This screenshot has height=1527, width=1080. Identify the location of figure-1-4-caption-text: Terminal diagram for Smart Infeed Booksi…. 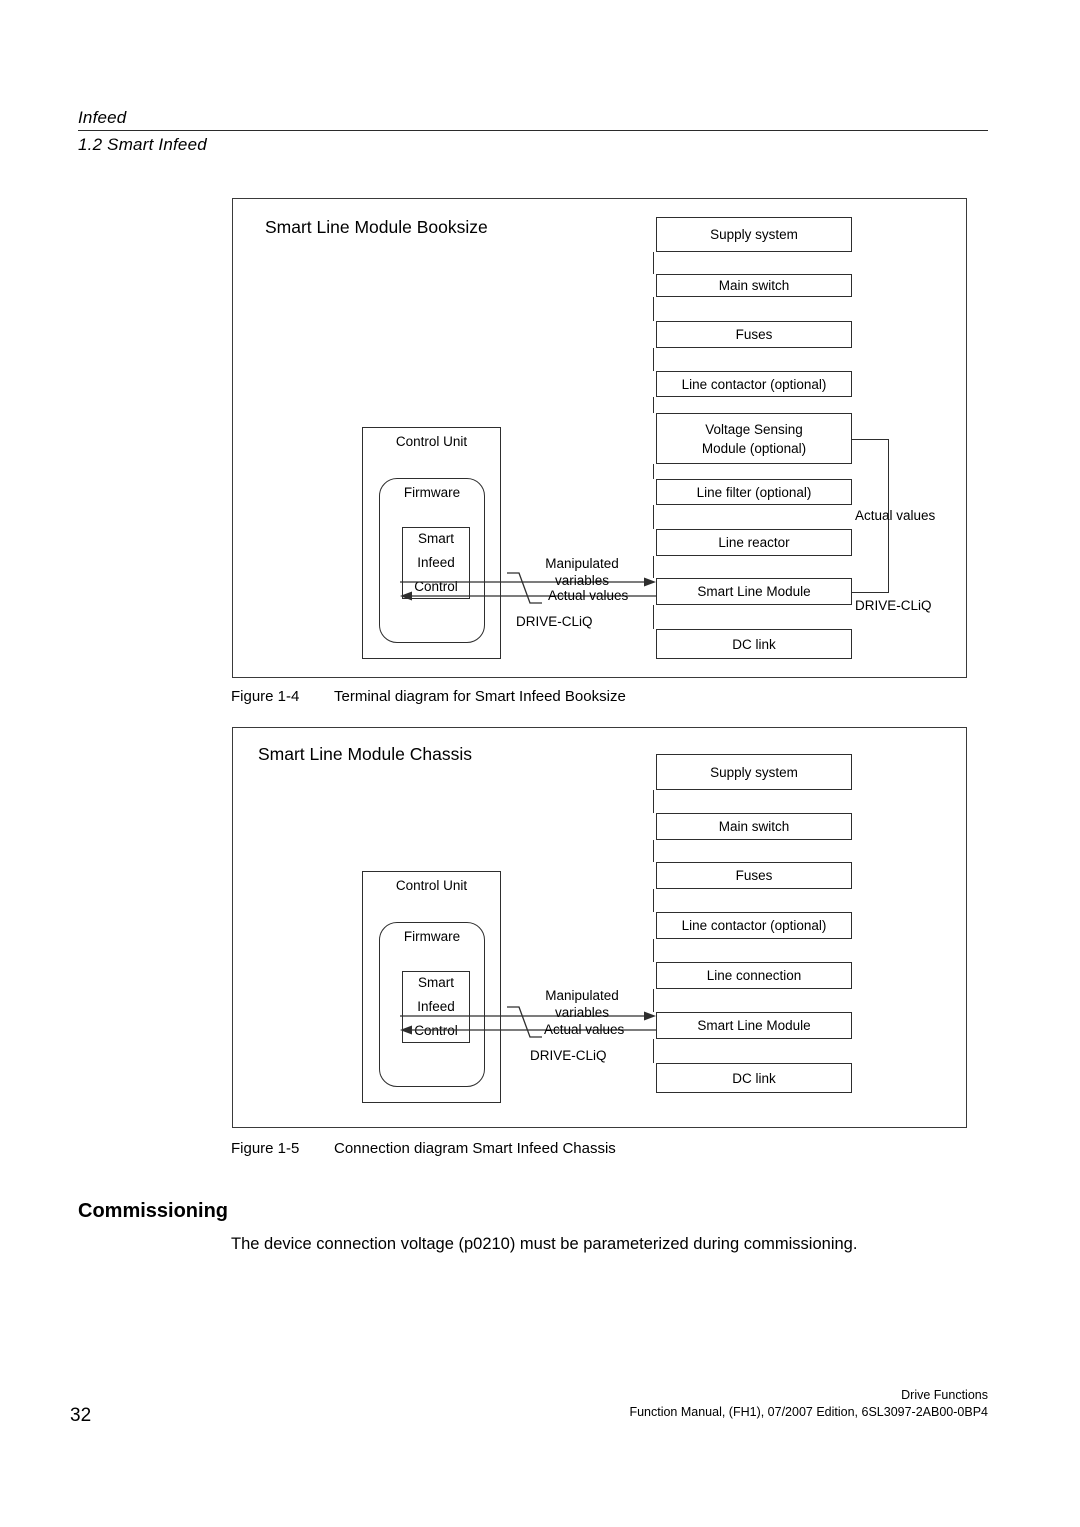
(480, 696).